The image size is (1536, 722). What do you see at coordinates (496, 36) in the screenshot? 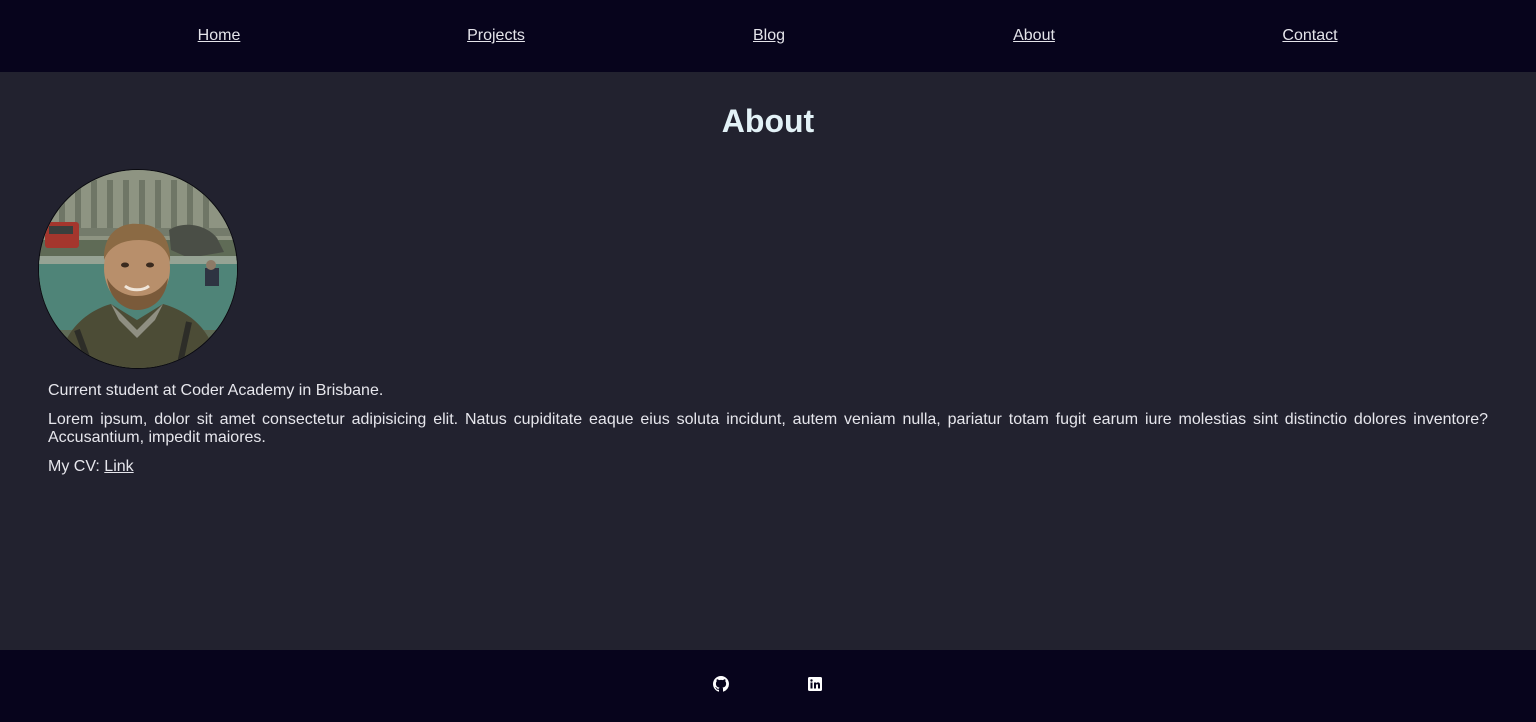
I see `nav-link-projects: Projects` at bounding box center [496, 36].